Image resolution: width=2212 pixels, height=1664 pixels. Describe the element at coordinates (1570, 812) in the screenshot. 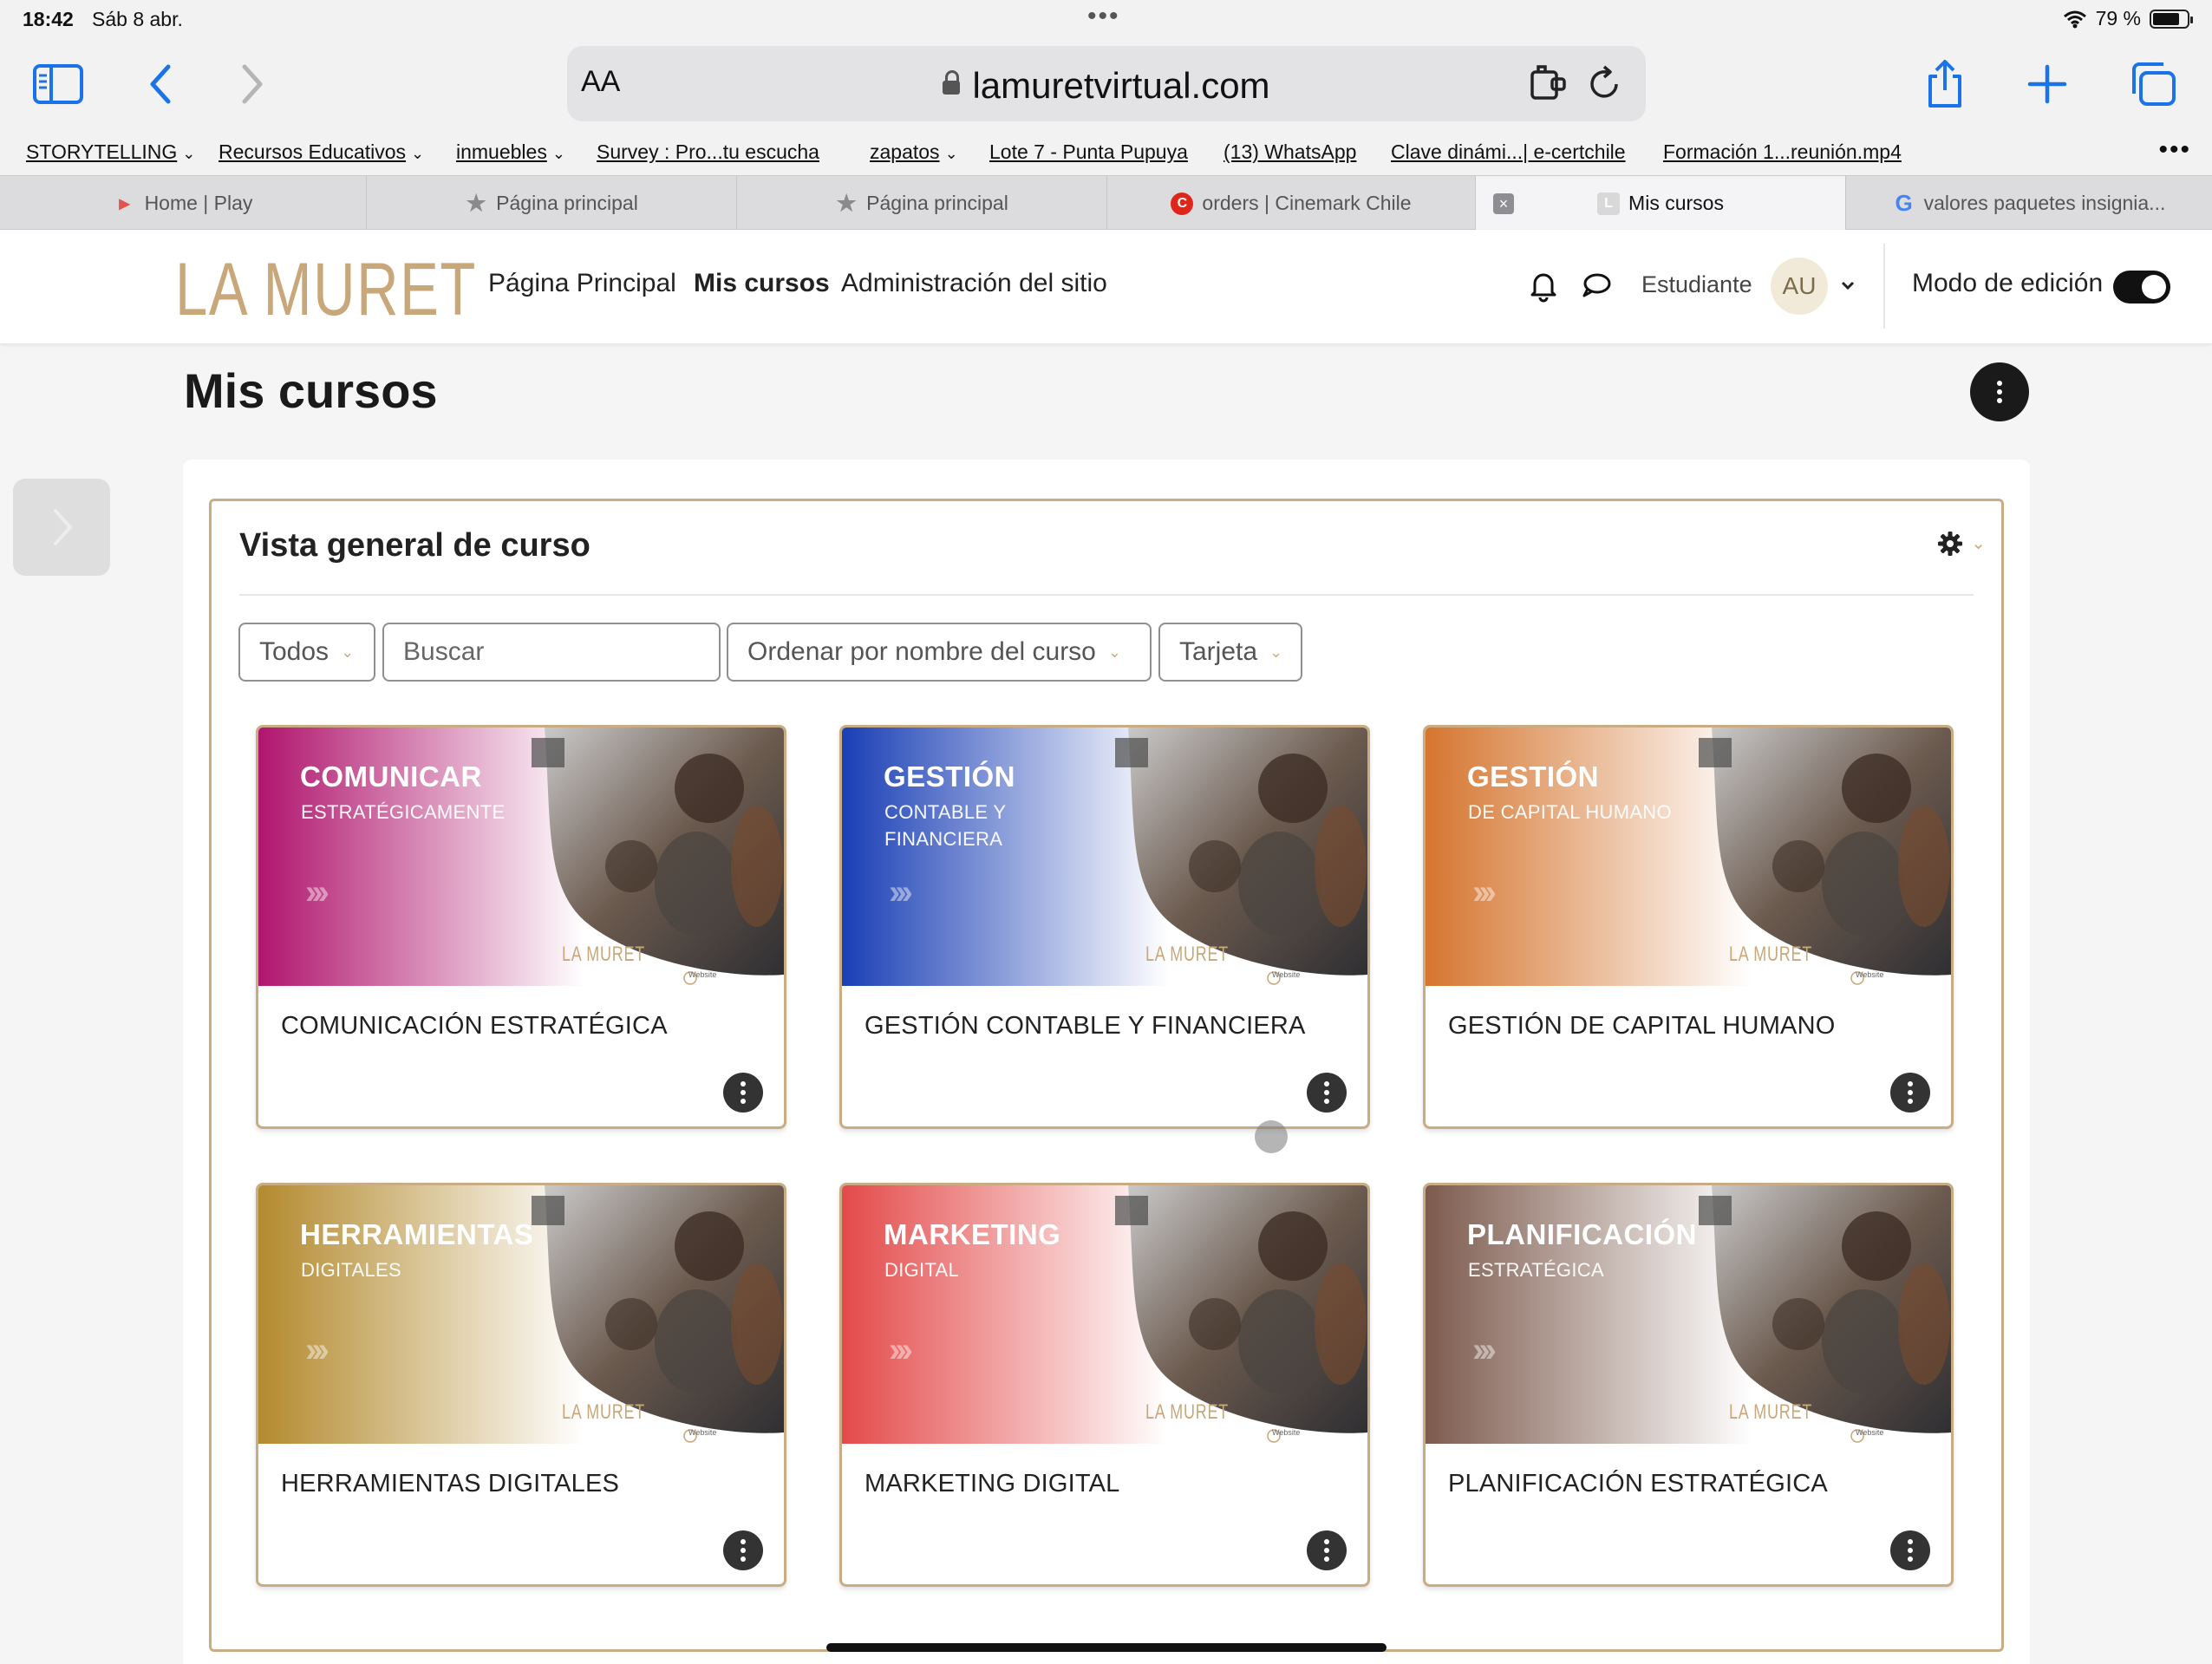

I see `cover-subtitle-line: DE CAPITAL HUMANO` at that location.